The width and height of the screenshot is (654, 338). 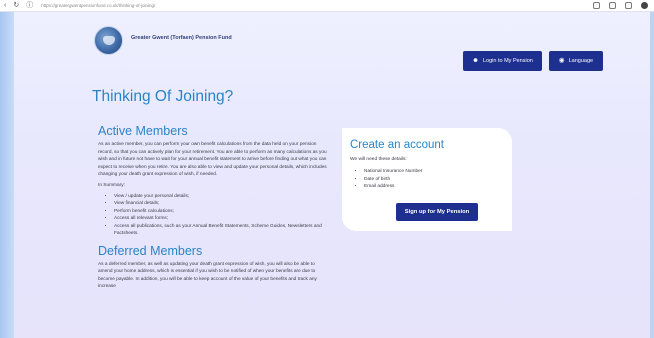 What do you see at coordinates (111, 185) in the screenshot?
I see `summary-label: In Summary:` at bounding box center [111, 185].